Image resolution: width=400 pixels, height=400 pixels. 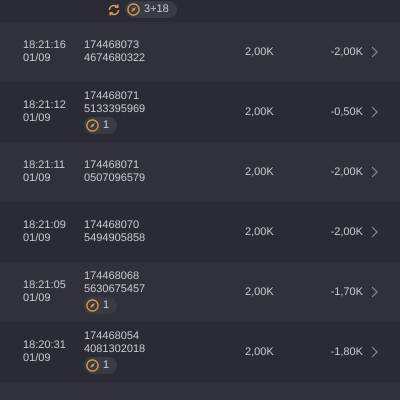 I want to click on change-text: -1,80K, so click(x=346, y=352).